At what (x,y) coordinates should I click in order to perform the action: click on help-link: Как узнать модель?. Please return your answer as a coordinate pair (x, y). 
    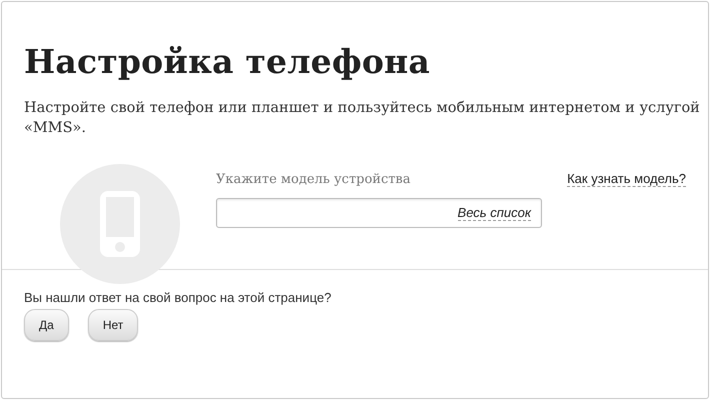
    Looking at the image, I should click on (626, 179).